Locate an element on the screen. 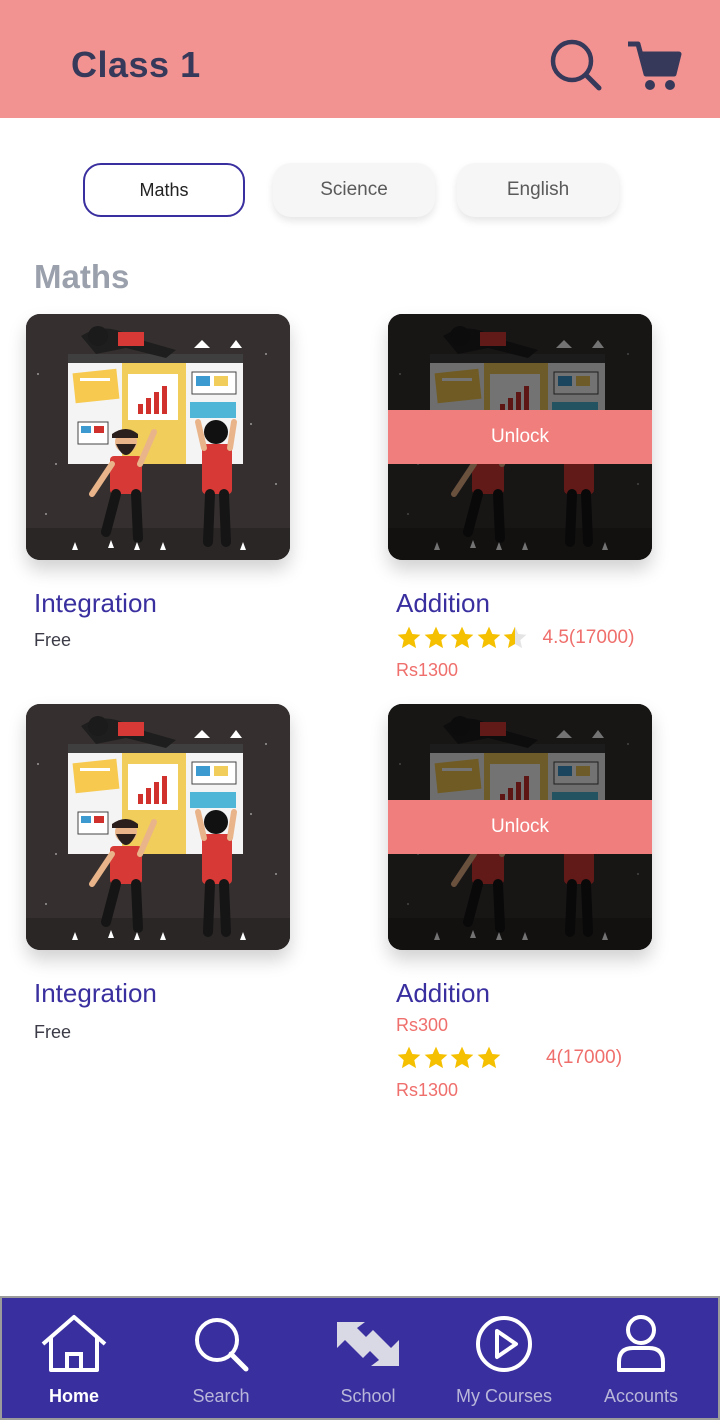 The width and height of the screenshot is (720, 1420). rating-count: 4.5(17000) is located at coordinates (588, 637).